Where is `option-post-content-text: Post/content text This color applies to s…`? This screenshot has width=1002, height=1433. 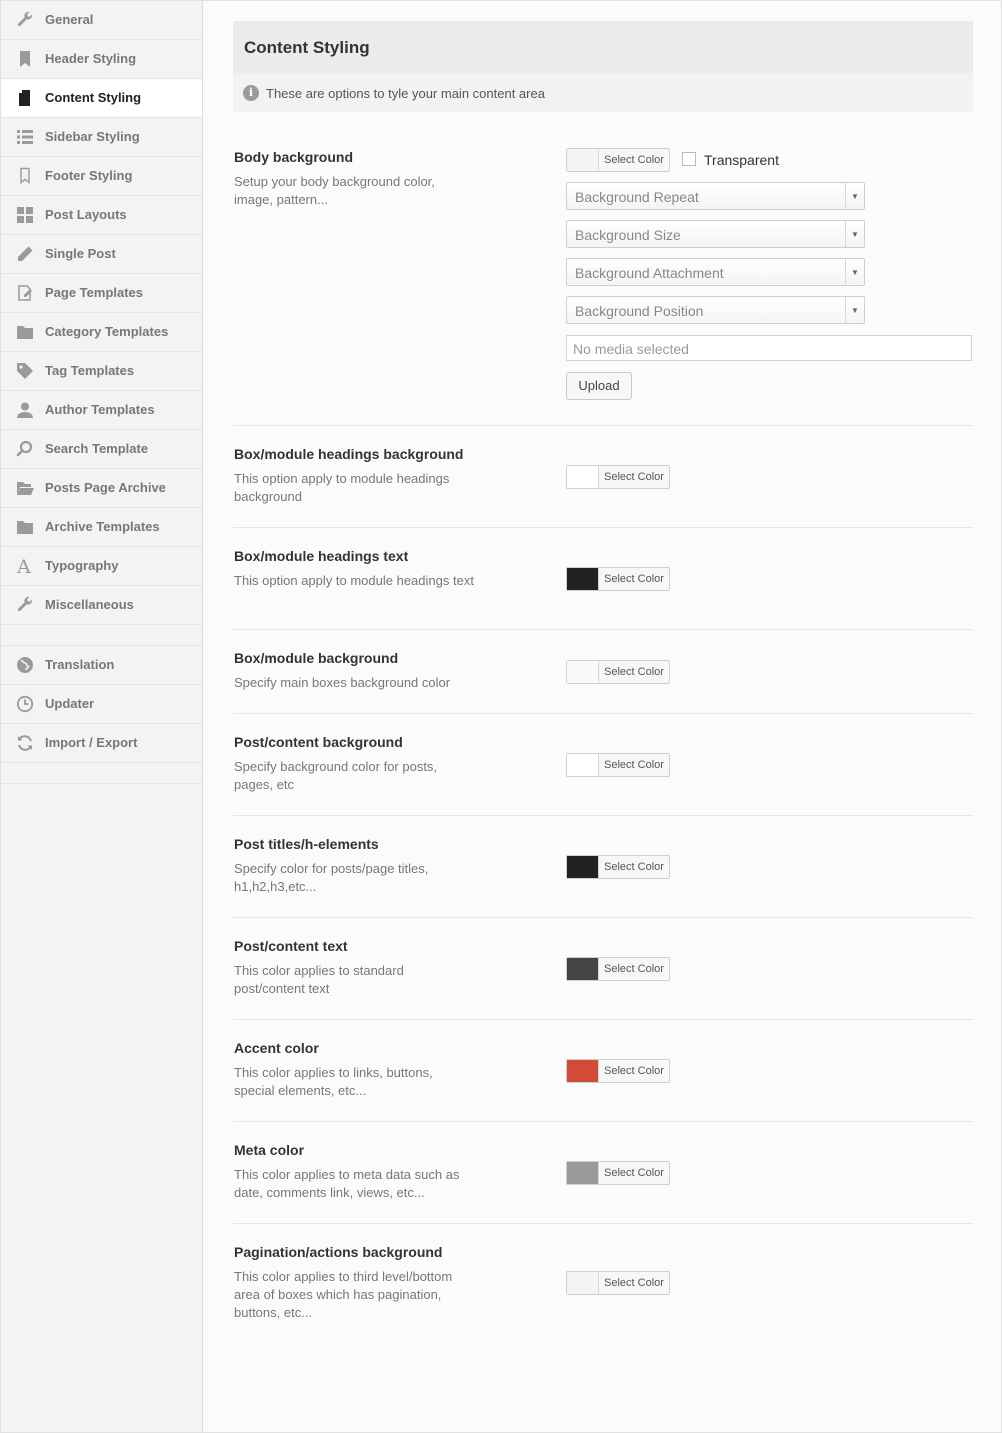 option-post-content-text: Post/content text This color applies to s… is located at coordinates (603, 969).